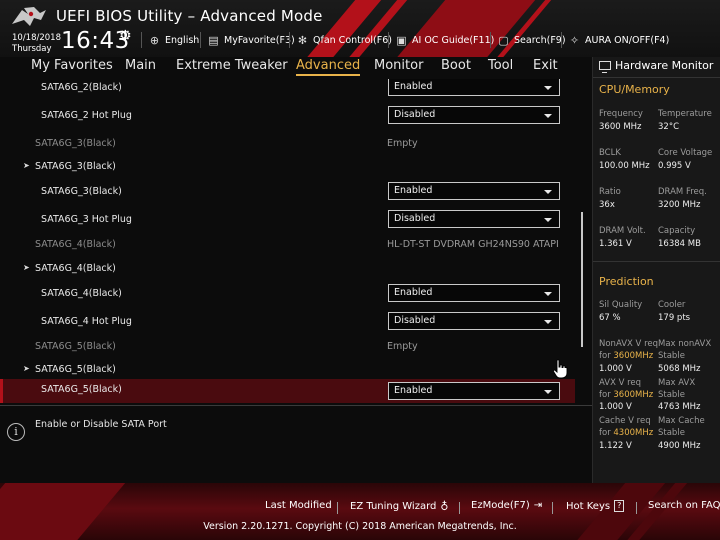 This screenshot has height=540, width=720. I want to click on nonavx-req-title: NonAVX V req, so click(629, 344).